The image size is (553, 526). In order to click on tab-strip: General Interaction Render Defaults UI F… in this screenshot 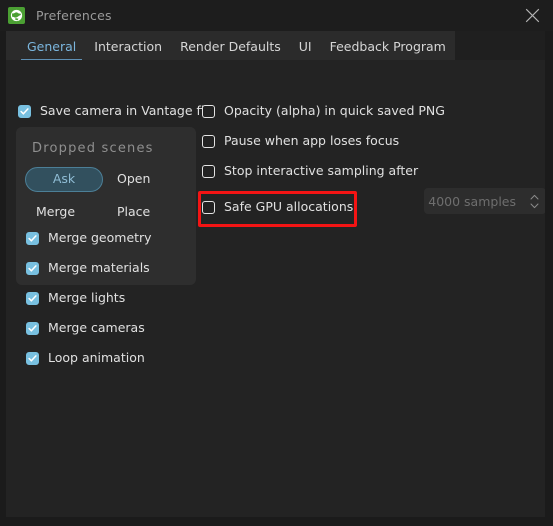, I will do `click(230, 45)`.